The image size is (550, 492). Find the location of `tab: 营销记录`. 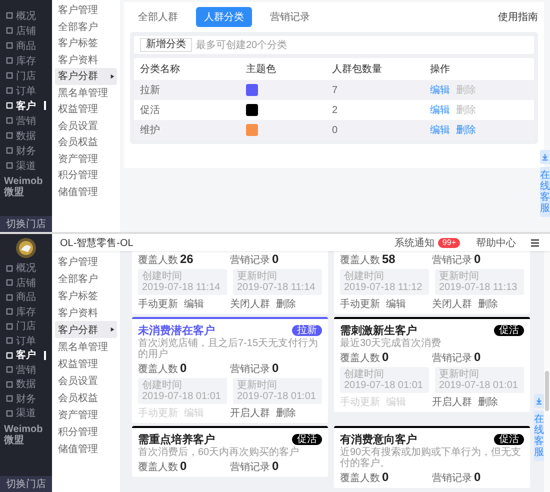

tab: 营销记录 is located at coordinates (290, 17).